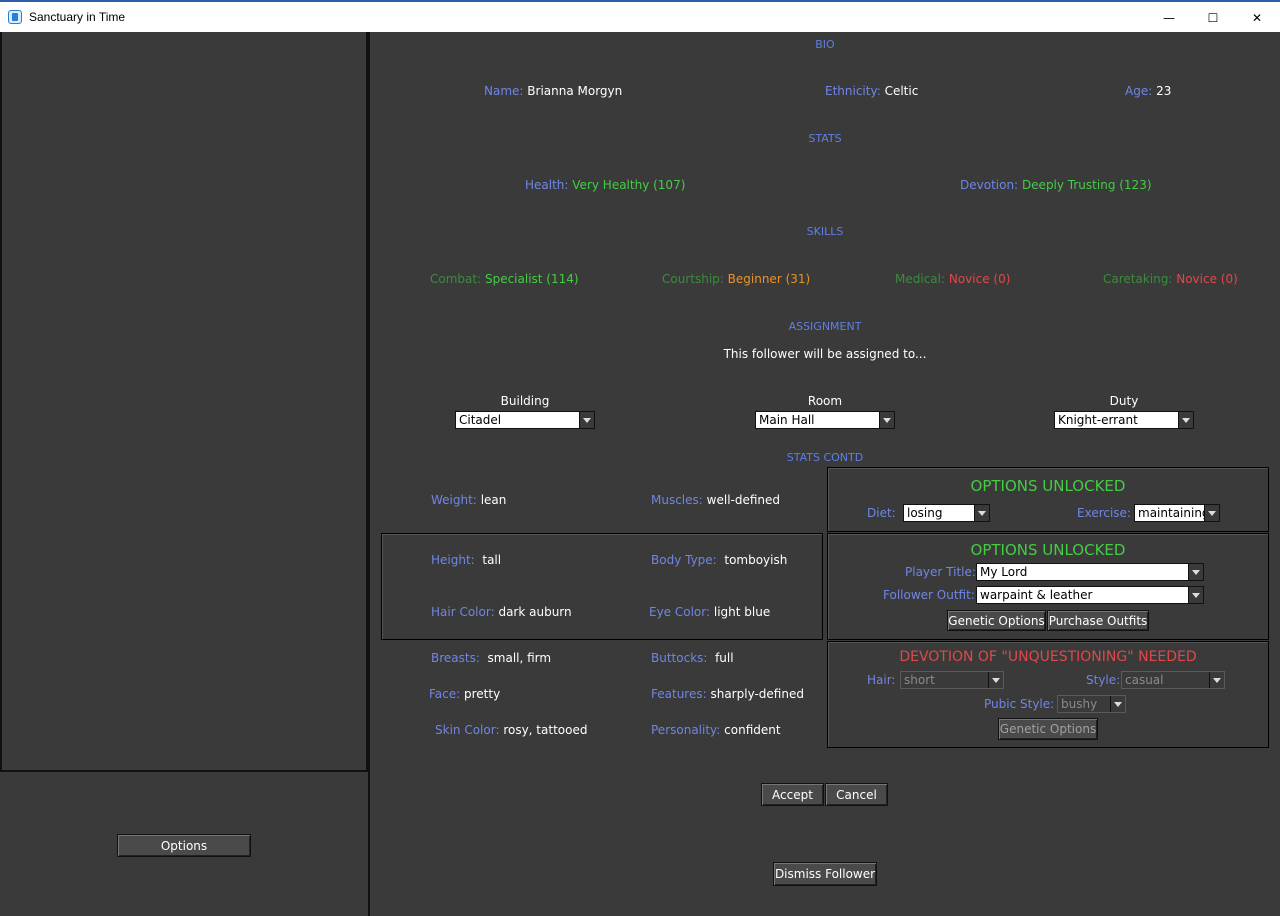 This screenshot has height=916, width=1280. What do you see at coordinates (77, 17) in the screenshot?
I see `window-title: Sanctuary in Time` at bounding box center [77, 17].